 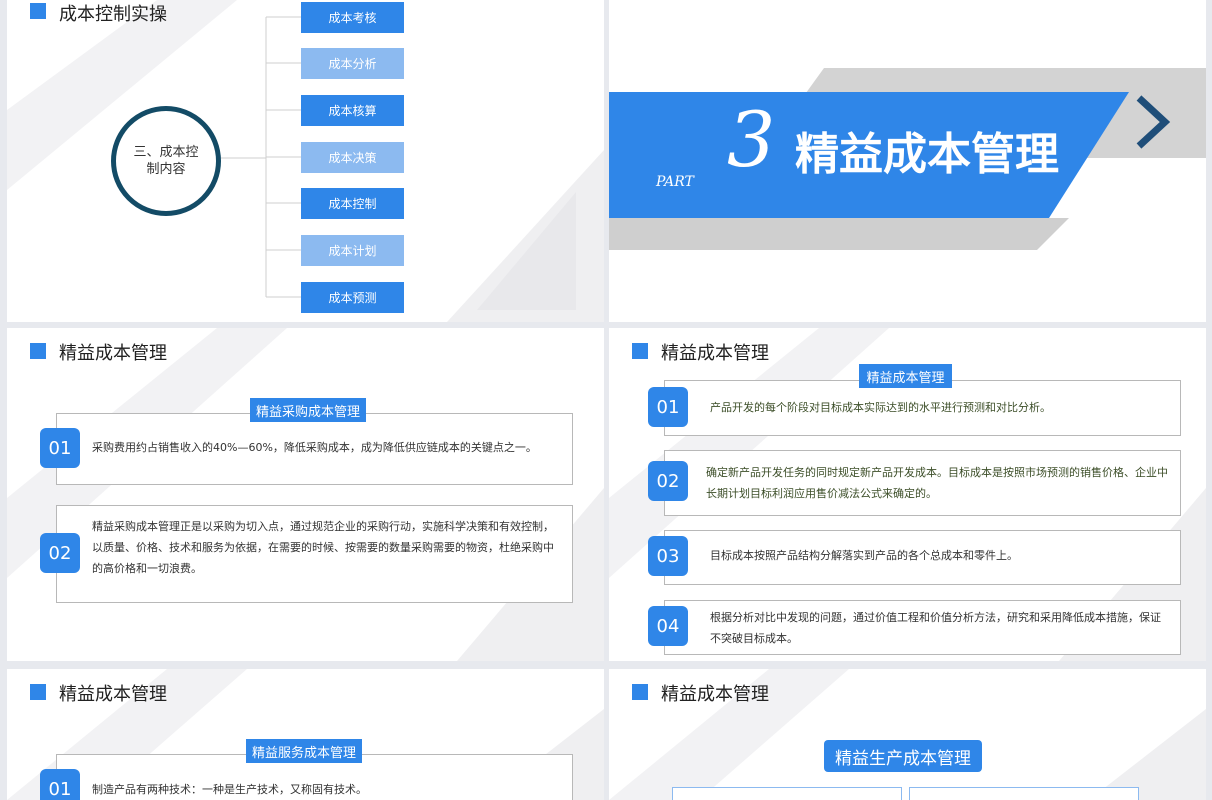 I want to click on branch-cost-plan: 成本计划, so click(x=352, y=250).